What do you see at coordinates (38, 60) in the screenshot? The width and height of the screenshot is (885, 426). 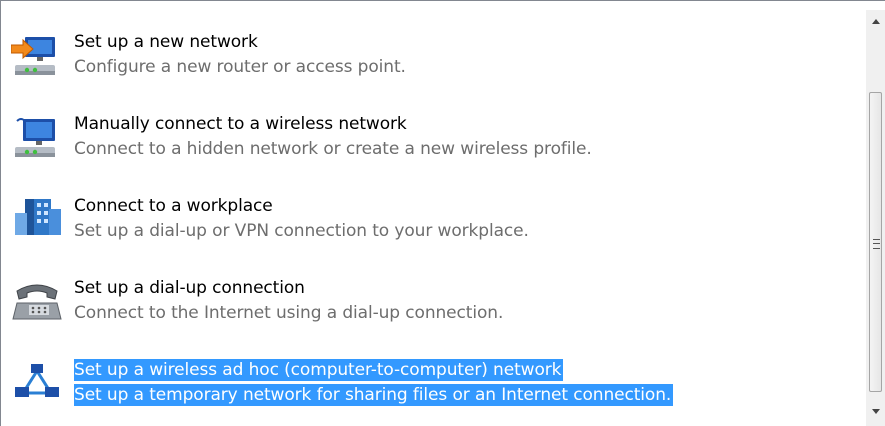 I see `router-icon` at bounding box center [38, 60].